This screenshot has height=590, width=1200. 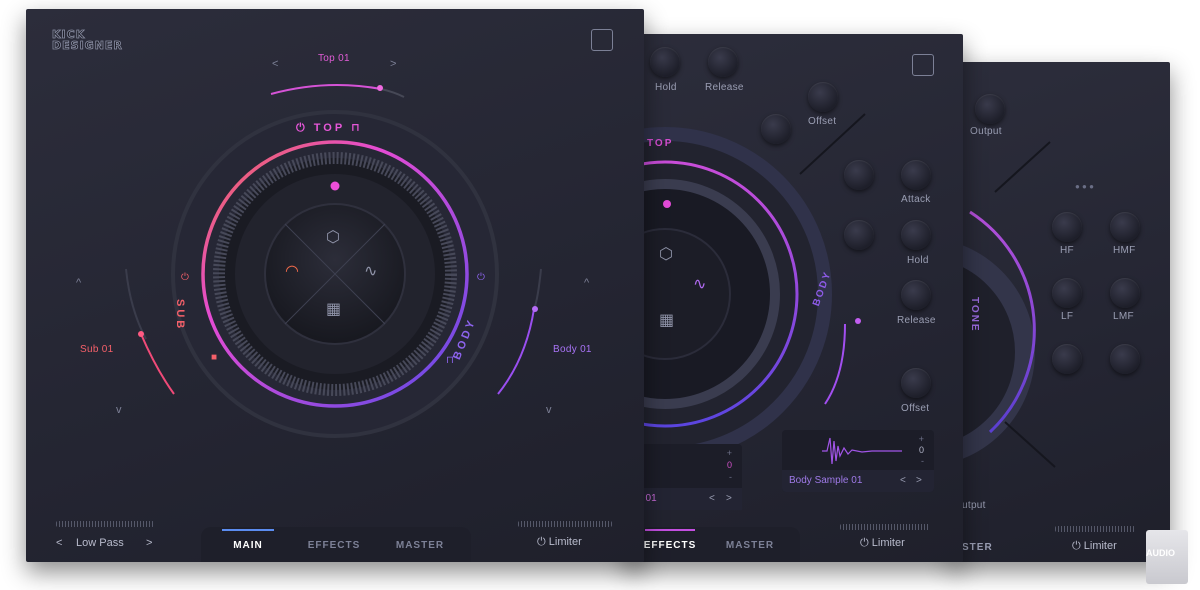 I want to click on offset2-knob, so click(x=916, y=383).